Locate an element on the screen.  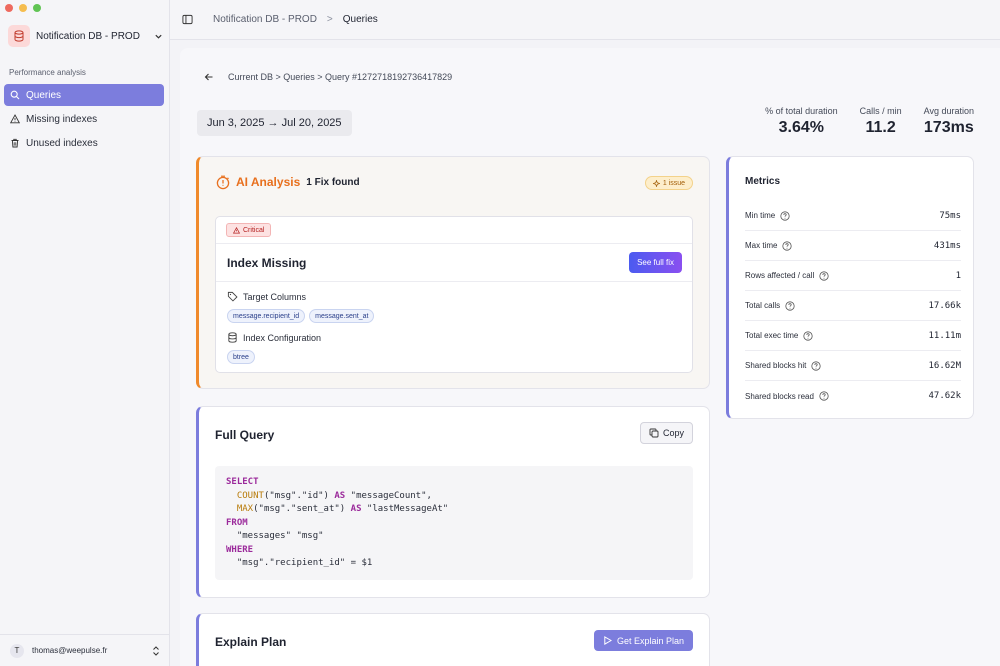
index-config-label: Index Configuration is located at coordinates (282, 337).